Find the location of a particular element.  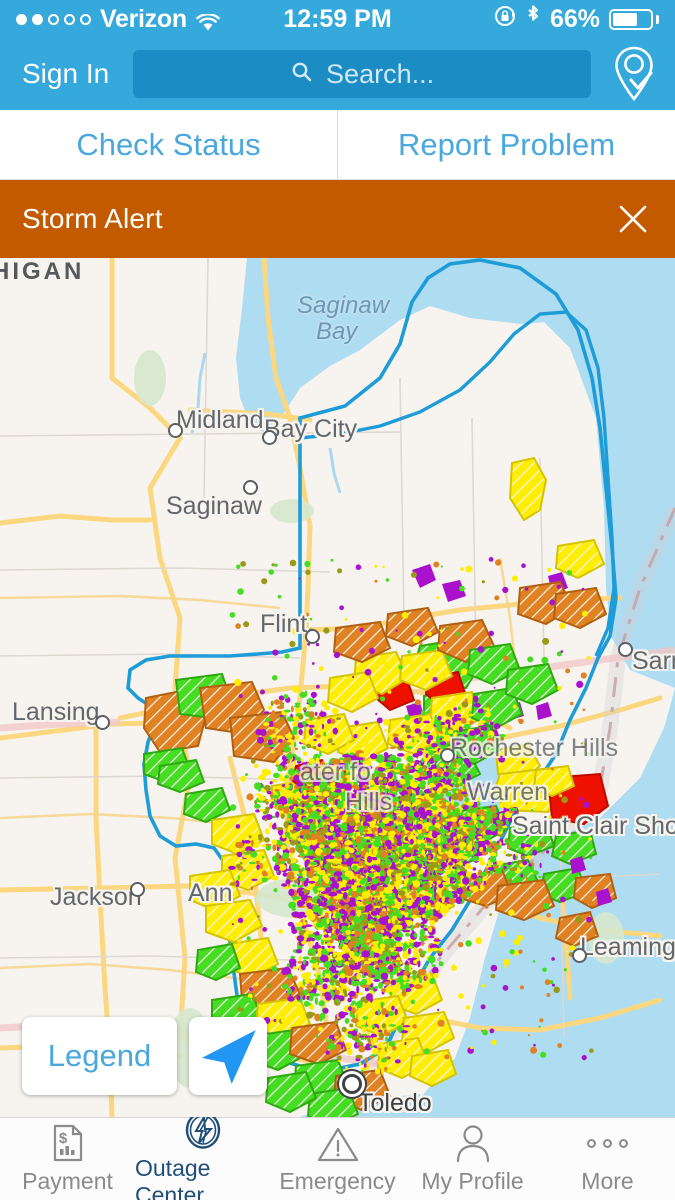

locate-me-button is located at coordinates (228, 1056).